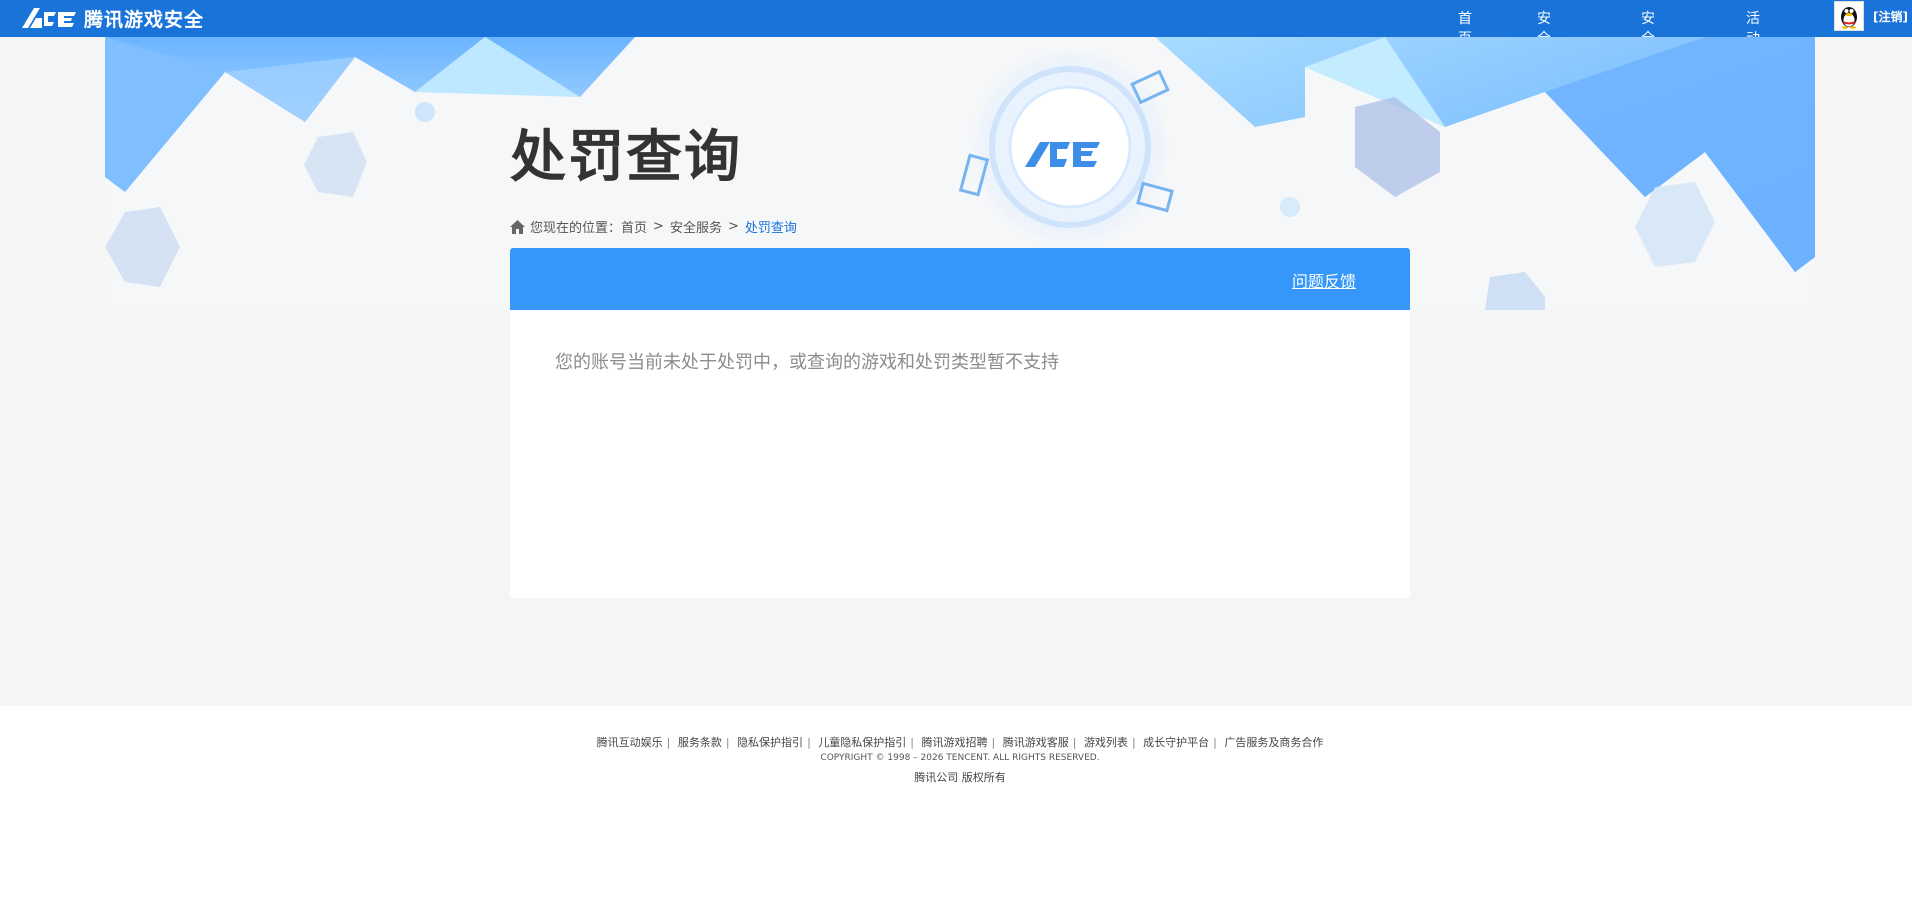  What do you see at coordinates (956, 43) in the screenshot?
I see `top-navbar: 腾讯游戏安全 首页 安全服务 安全学院 活动专区 [注销]` at bounding box center [956, 43].